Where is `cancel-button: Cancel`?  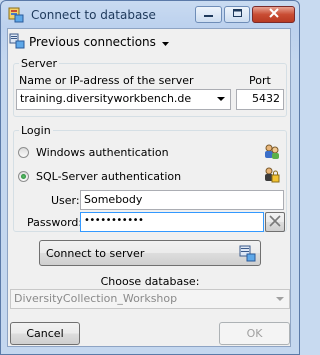 cancel-button: Cancel is located at coordinates (45, 333).